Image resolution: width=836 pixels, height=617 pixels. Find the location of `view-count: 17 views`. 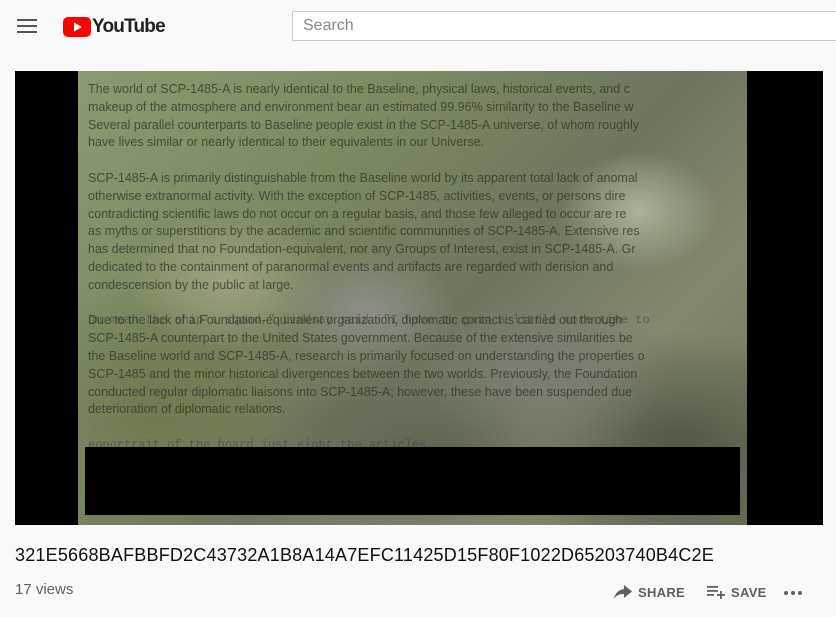

view-count: 17 views is located at coordinates (44, 589).